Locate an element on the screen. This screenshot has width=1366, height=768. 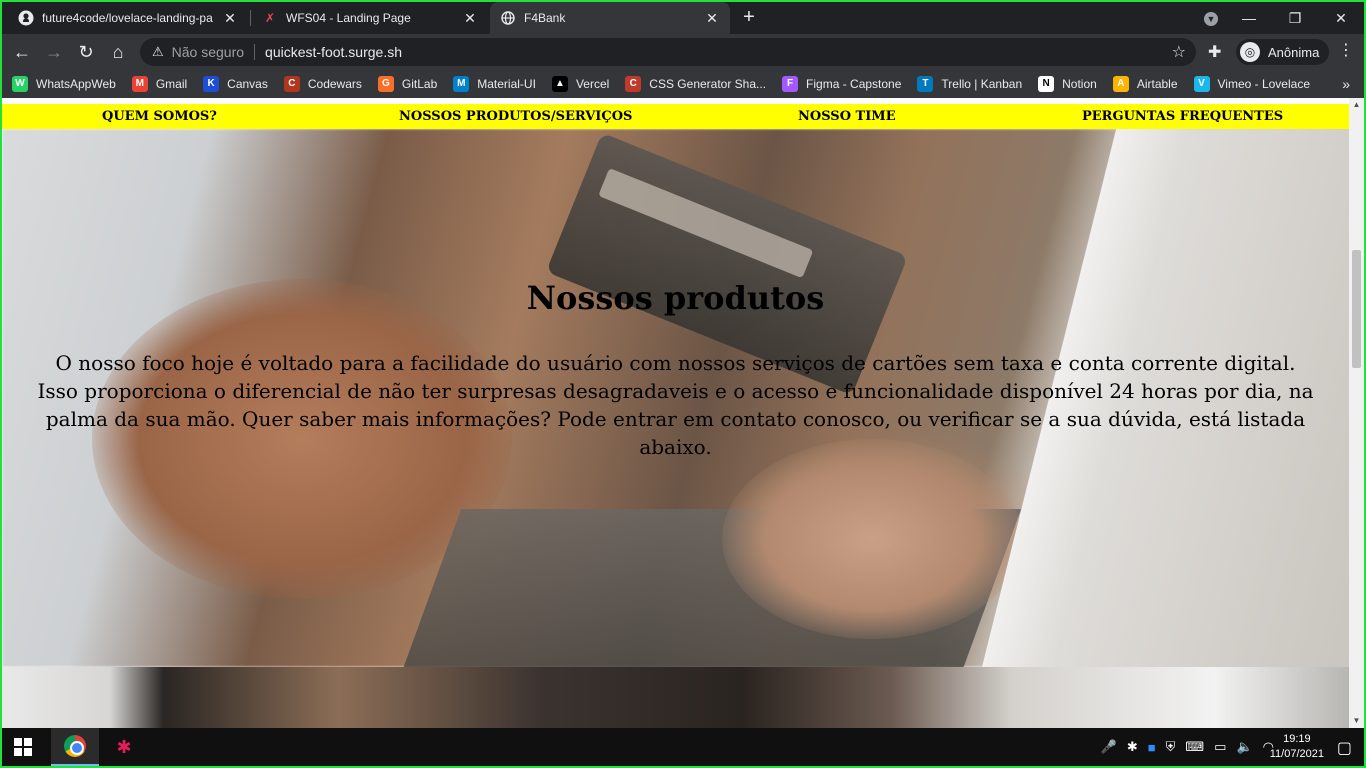
wfs-icon: ✗ is located at coordinates (270, 18).